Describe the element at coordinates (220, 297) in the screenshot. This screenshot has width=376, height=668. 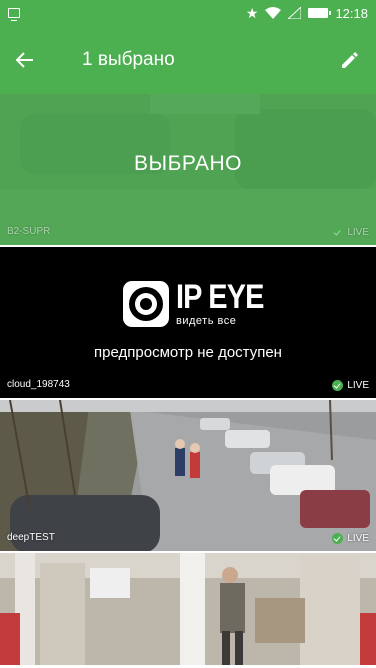
I see `logo-title: IP EYE` at that location.